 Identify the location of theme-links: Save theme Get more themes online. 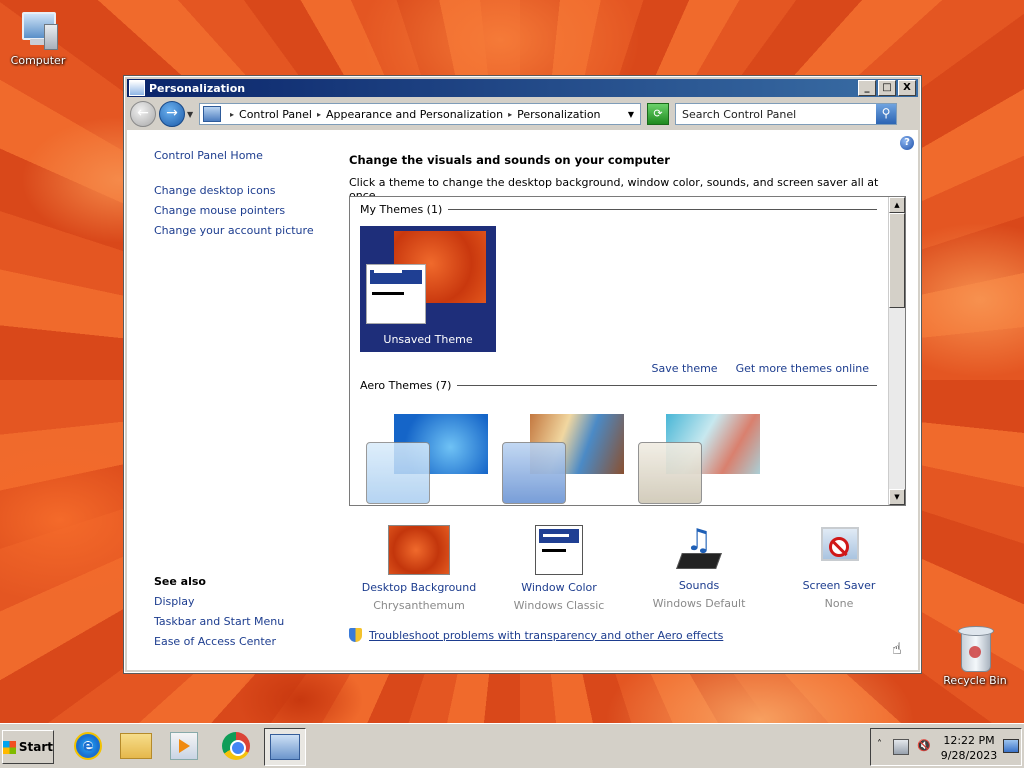
(760, 368).